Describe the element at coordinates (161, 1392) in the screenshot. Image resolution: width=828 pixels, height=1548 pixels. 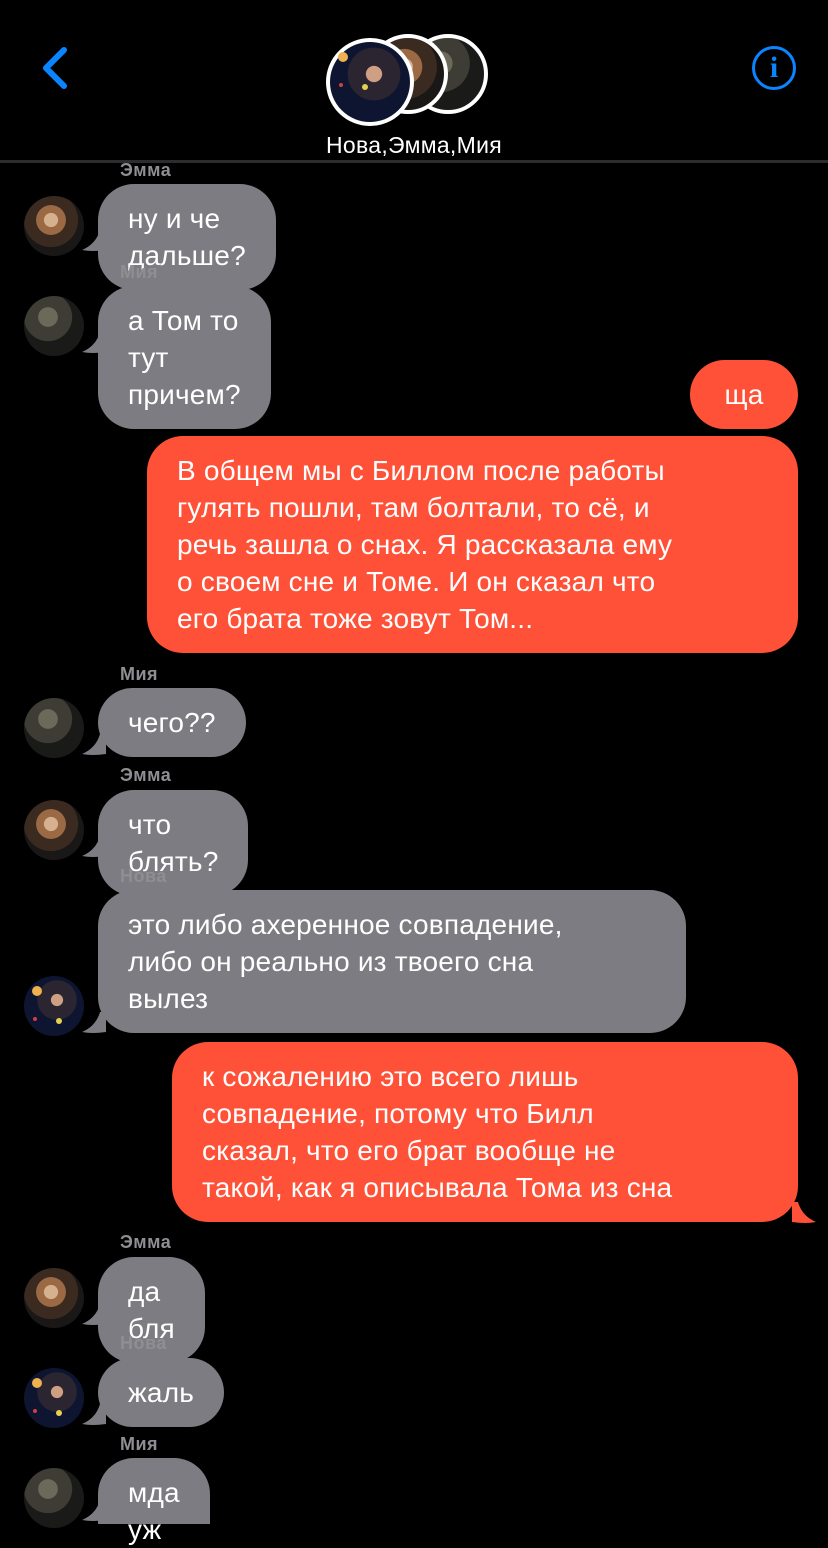
I see `message-bubble: жаль` at that location.